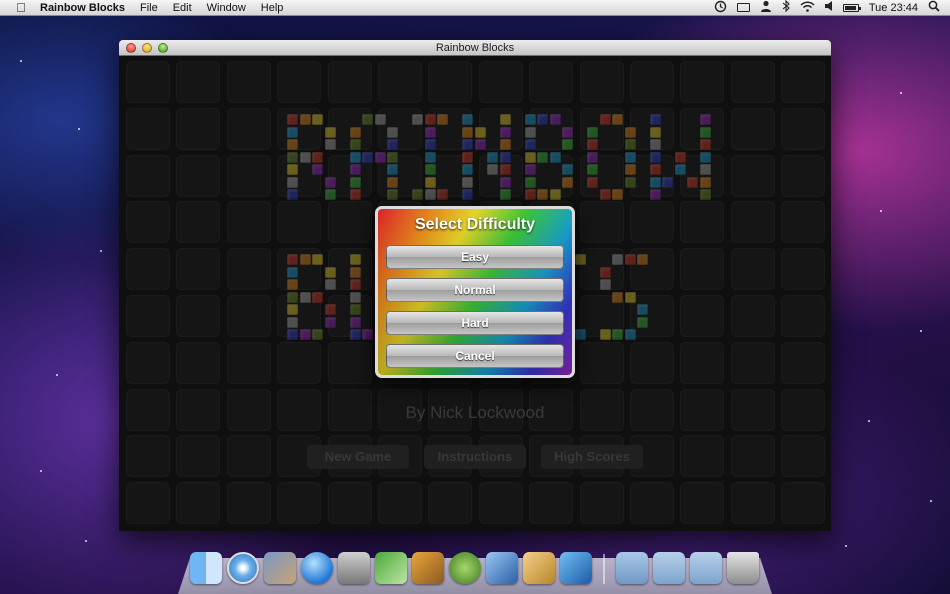  Describe the element at coordinates (669, 568) in the screenshot. I see `documents-folder-icon` at that location.